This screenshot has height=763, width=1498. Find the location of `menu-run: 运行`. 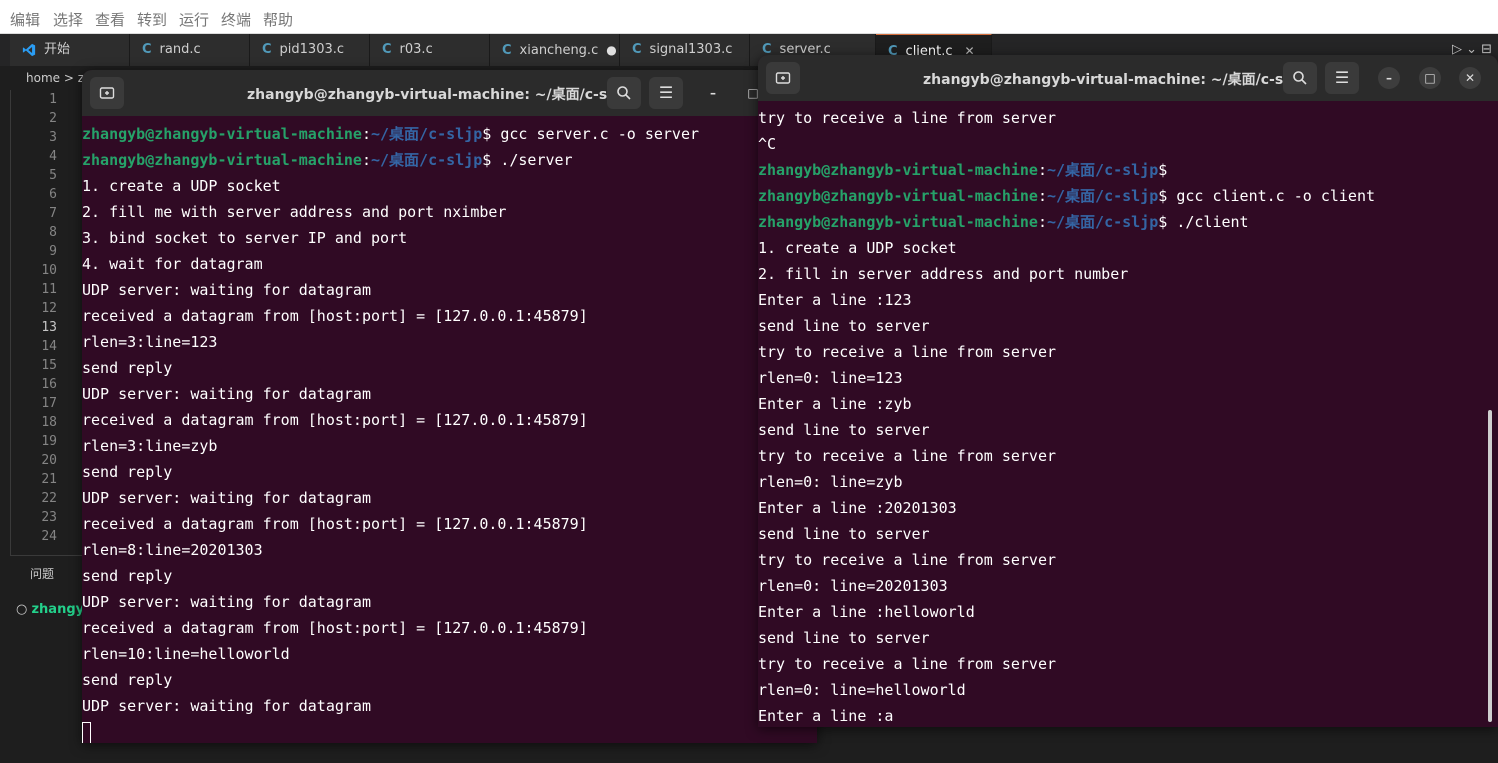

menu-run: 运行 is located at coordinates (194, 19).